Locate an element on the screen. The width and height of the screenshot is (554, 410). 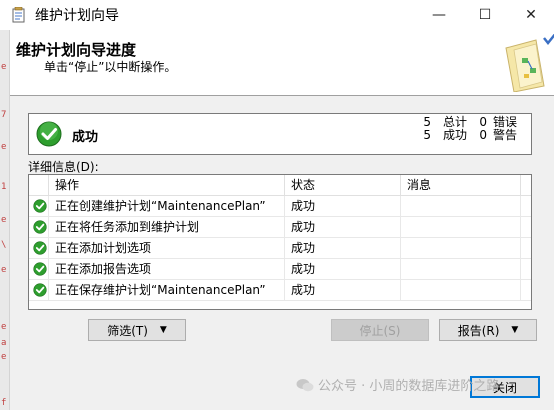
table-row: 正在创建维护计划“MaintenancePlan” 成功 is located at coordinates (280, 206).